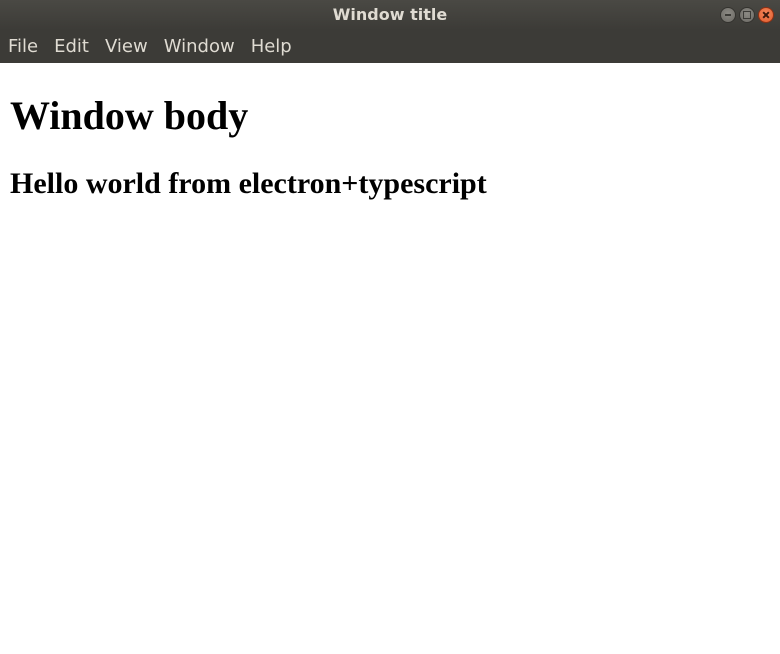 The height and width of the screenshot is (654, 780). I want to click on menu-help: Help, so click(271, 46).